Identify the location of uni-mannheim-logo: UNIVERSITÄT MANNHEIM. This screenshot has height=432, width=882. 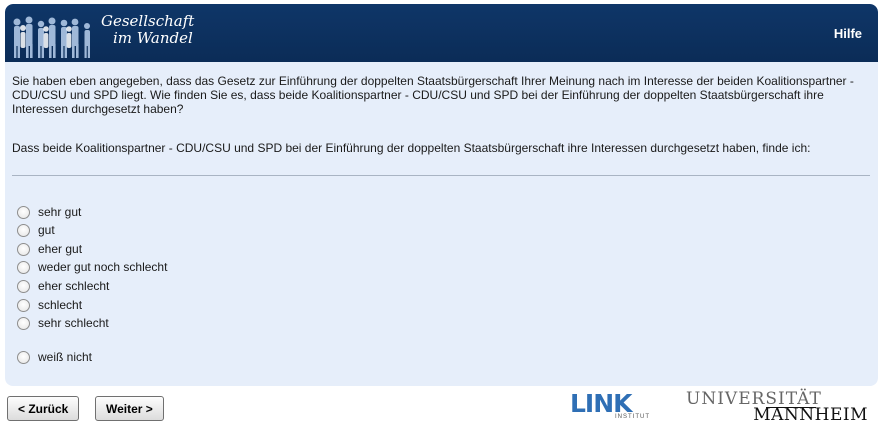
(777, 408).